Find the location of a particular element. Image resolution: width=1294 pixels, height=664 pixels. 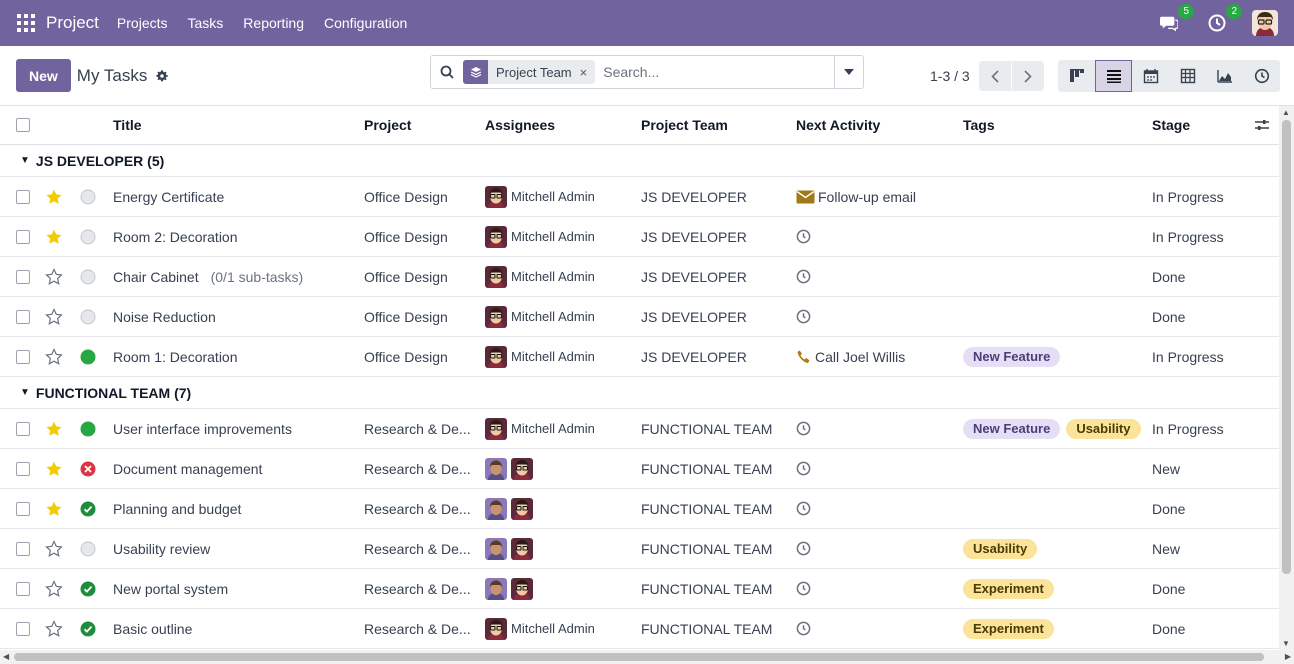

menu-reporting: Reporting is located at coordinates (273, 23).